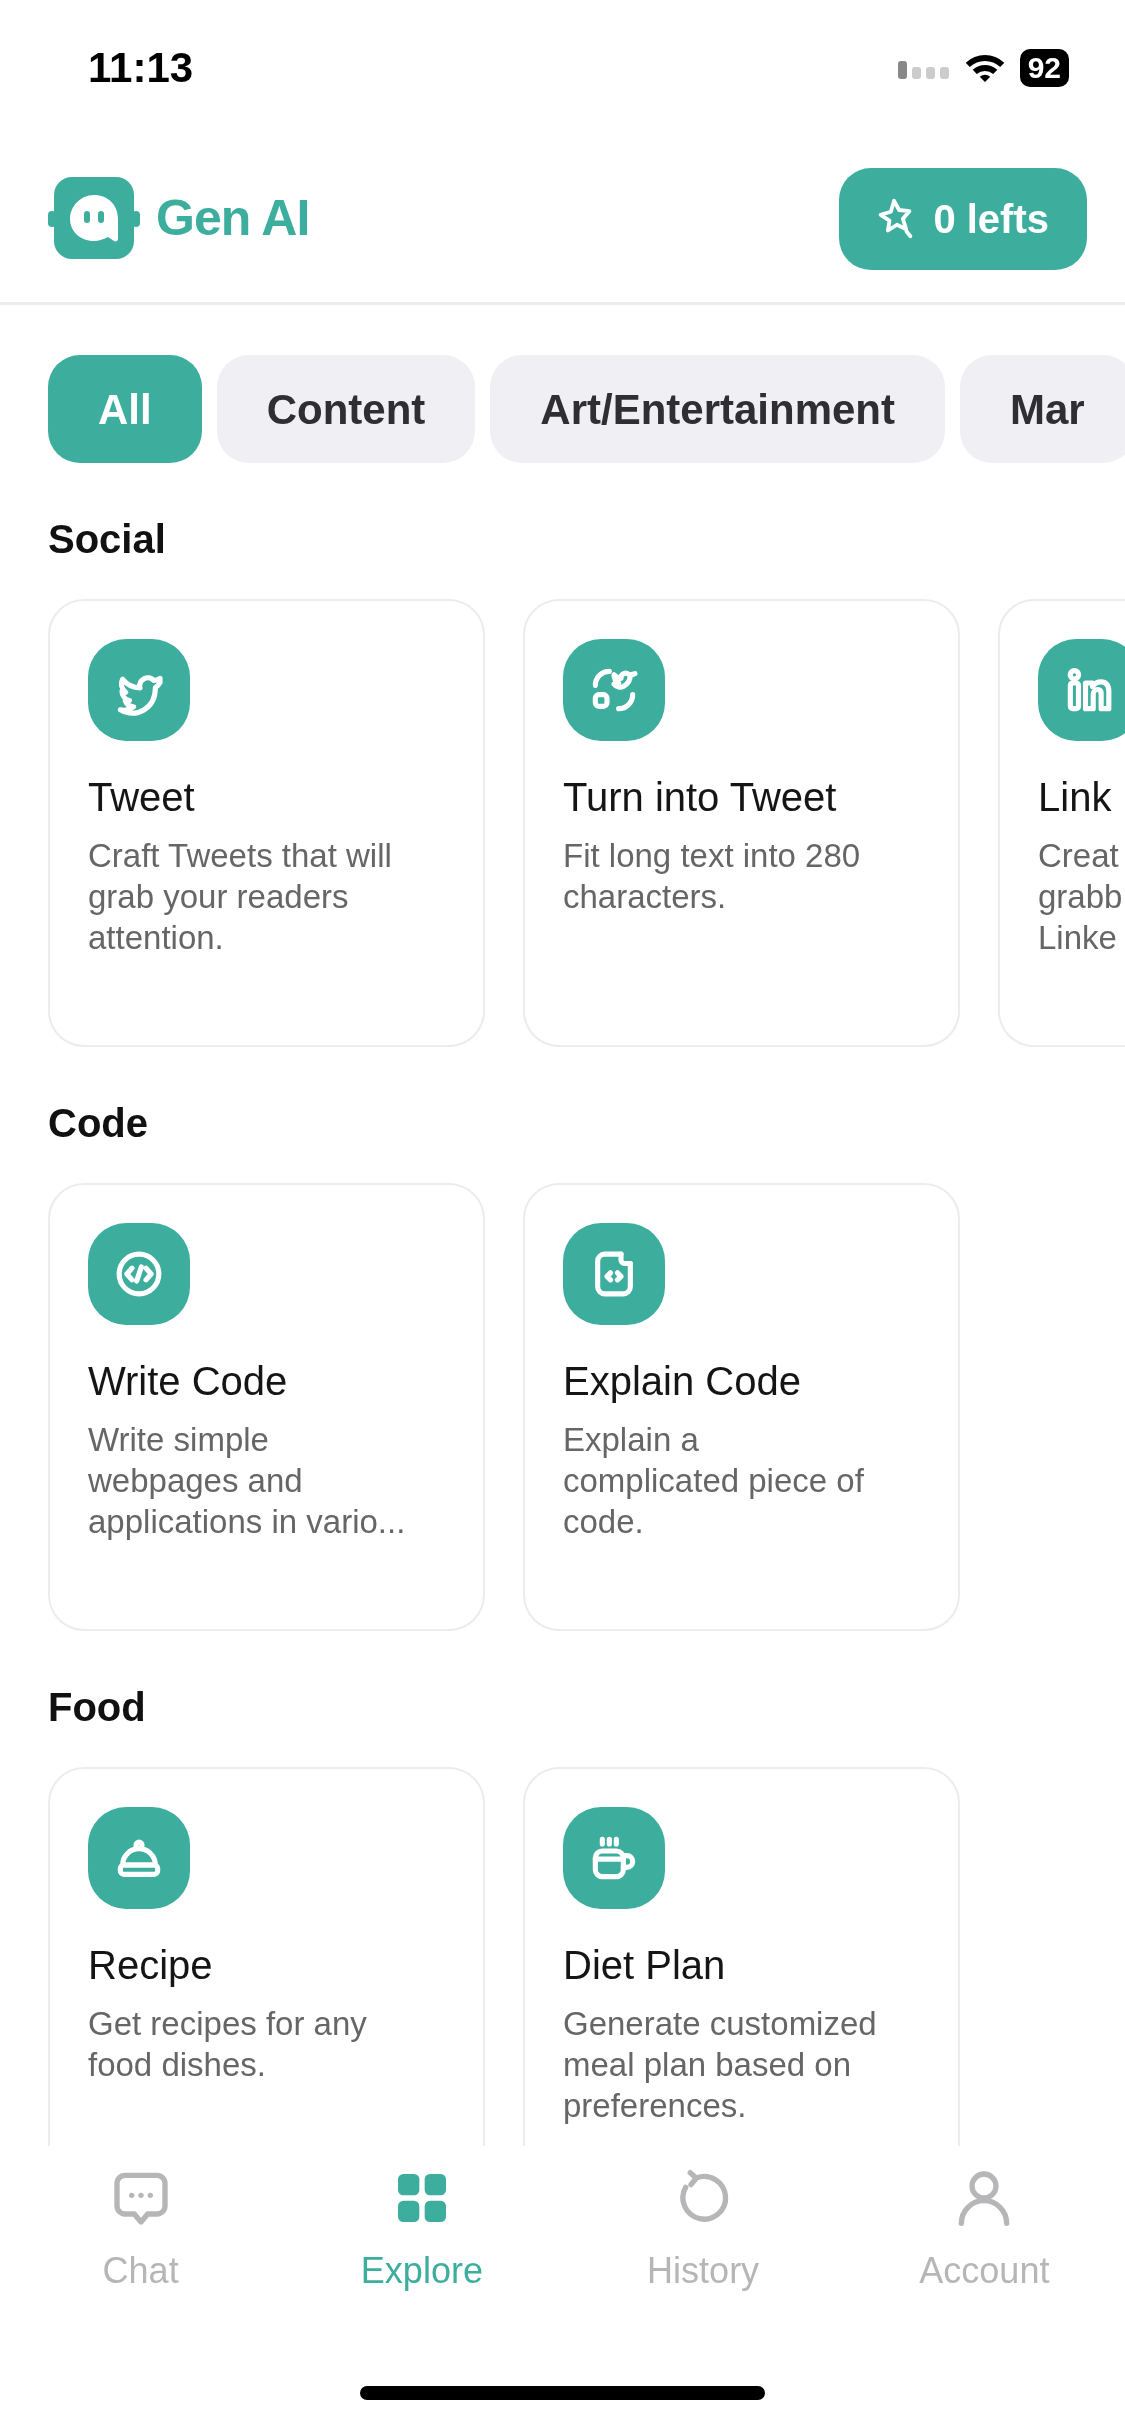 This screenshot has width=1125, height=2436. I want to click on card-description: Creat grabb Linke, so click(1081, 897).